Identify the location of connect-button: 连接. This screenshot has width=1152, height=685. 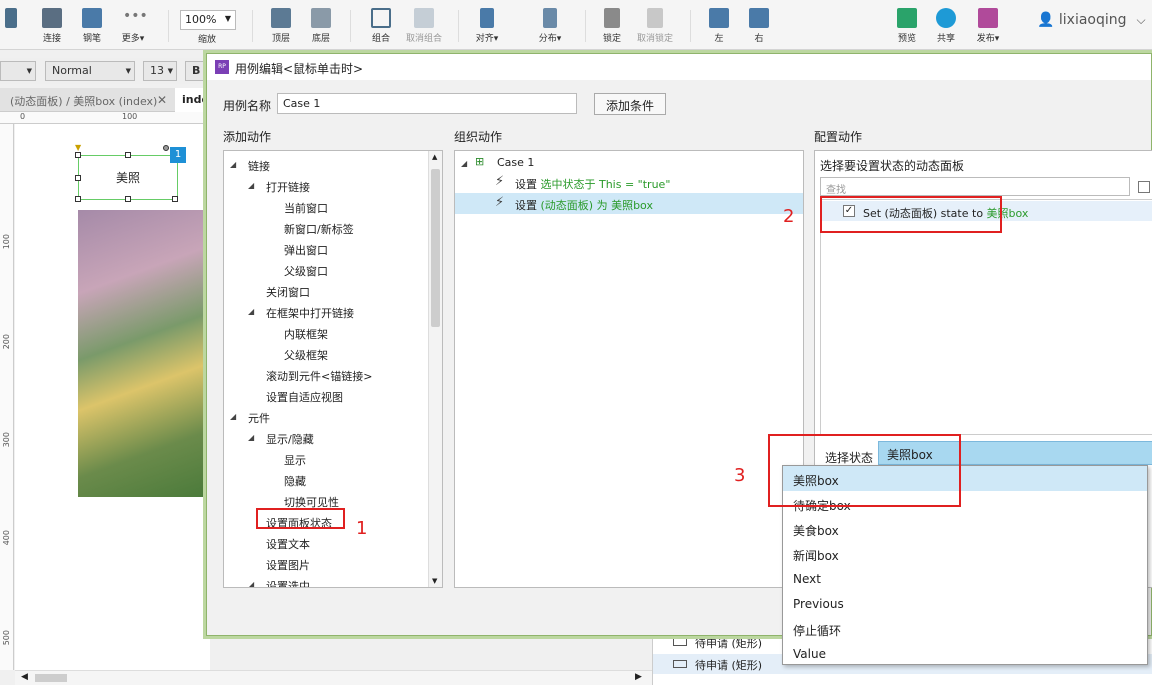
(52, 26).